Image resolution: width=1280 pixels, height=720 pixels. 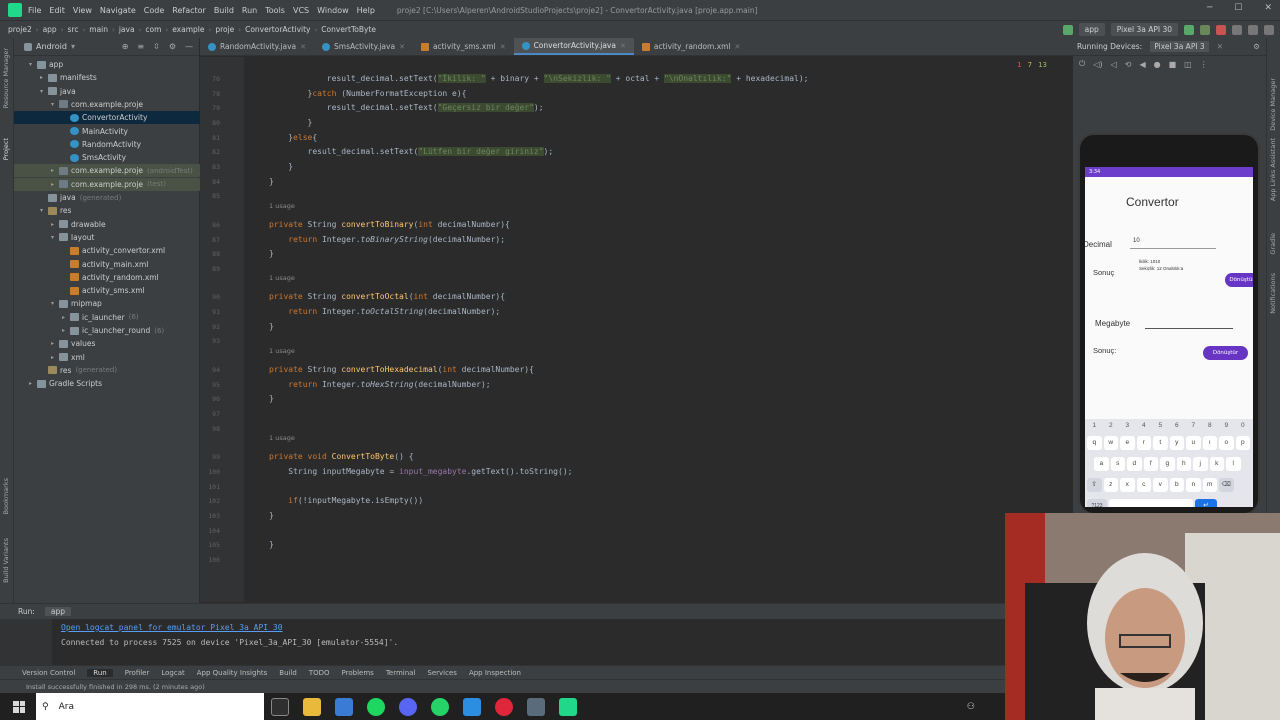 I want to click on run-config-tab: app, so click(x=58, y=611).